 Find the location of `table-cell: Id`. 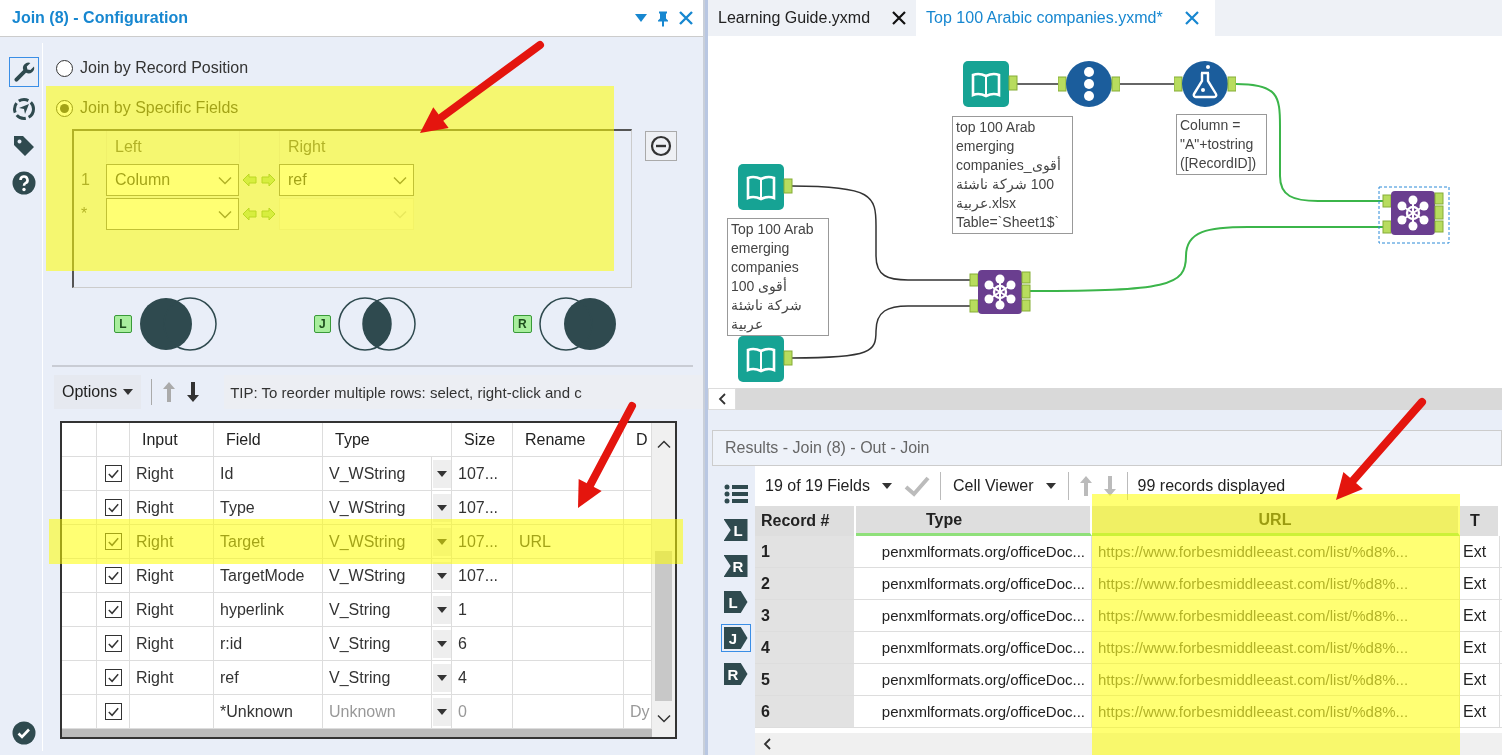

table-cell: Id is located at coordinates (268, 473).